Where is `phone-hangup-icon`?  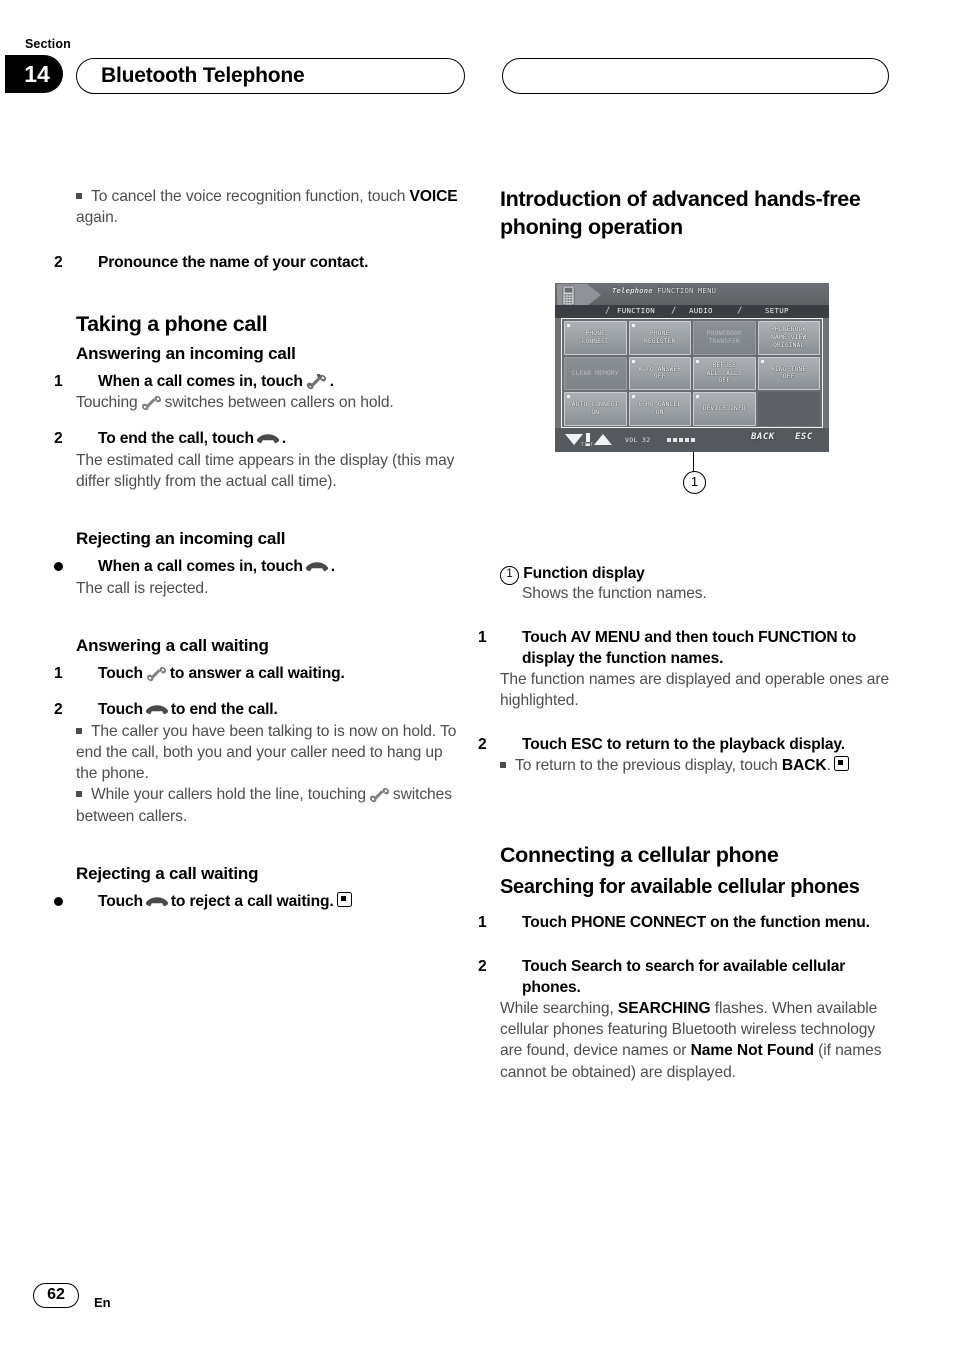
phone-hangup-icon is located at coordinates (157, 710).